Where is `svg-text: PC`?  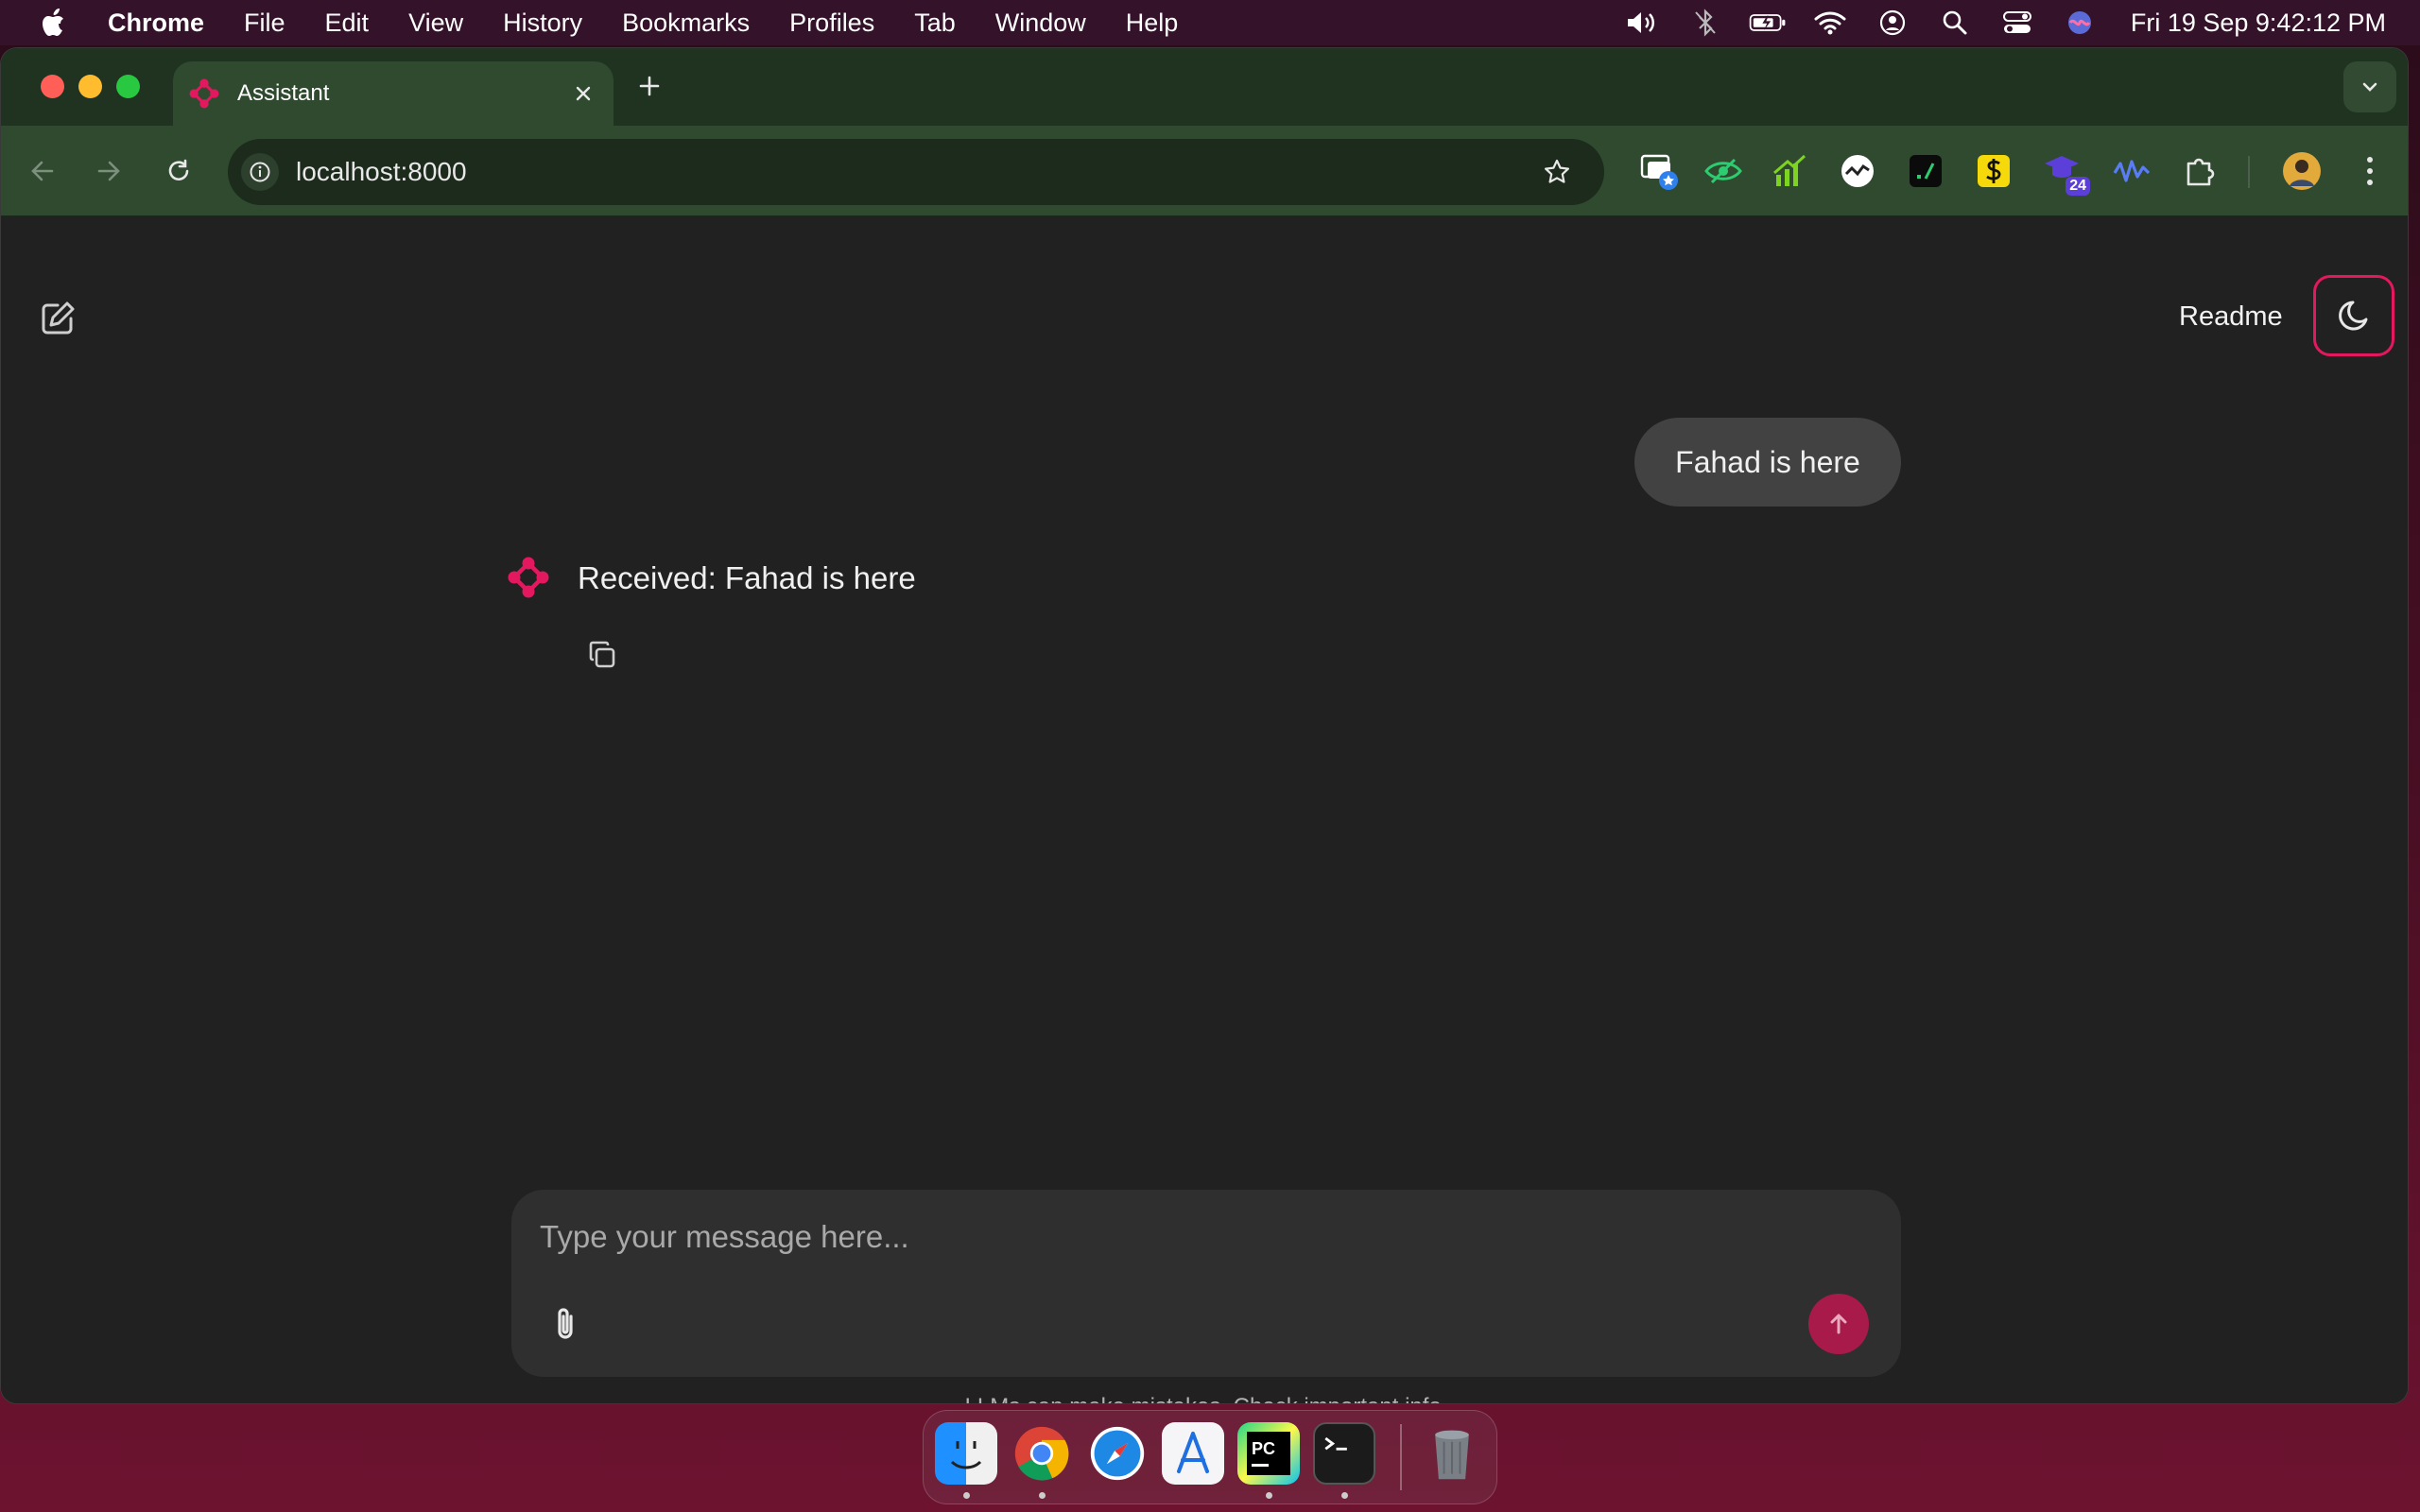
svg-text: PC is located at coordinates (1263, 1448).